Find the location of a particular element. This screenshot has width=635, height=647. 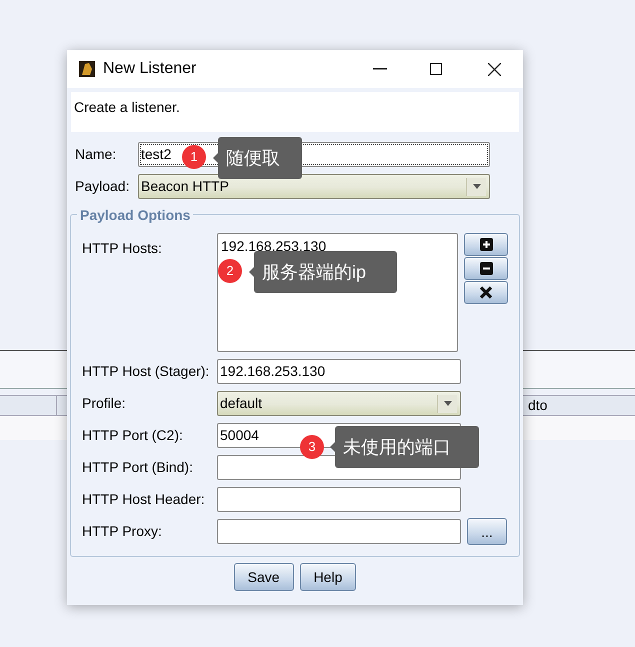

minimize-icon is located at coordinates (380, 69).